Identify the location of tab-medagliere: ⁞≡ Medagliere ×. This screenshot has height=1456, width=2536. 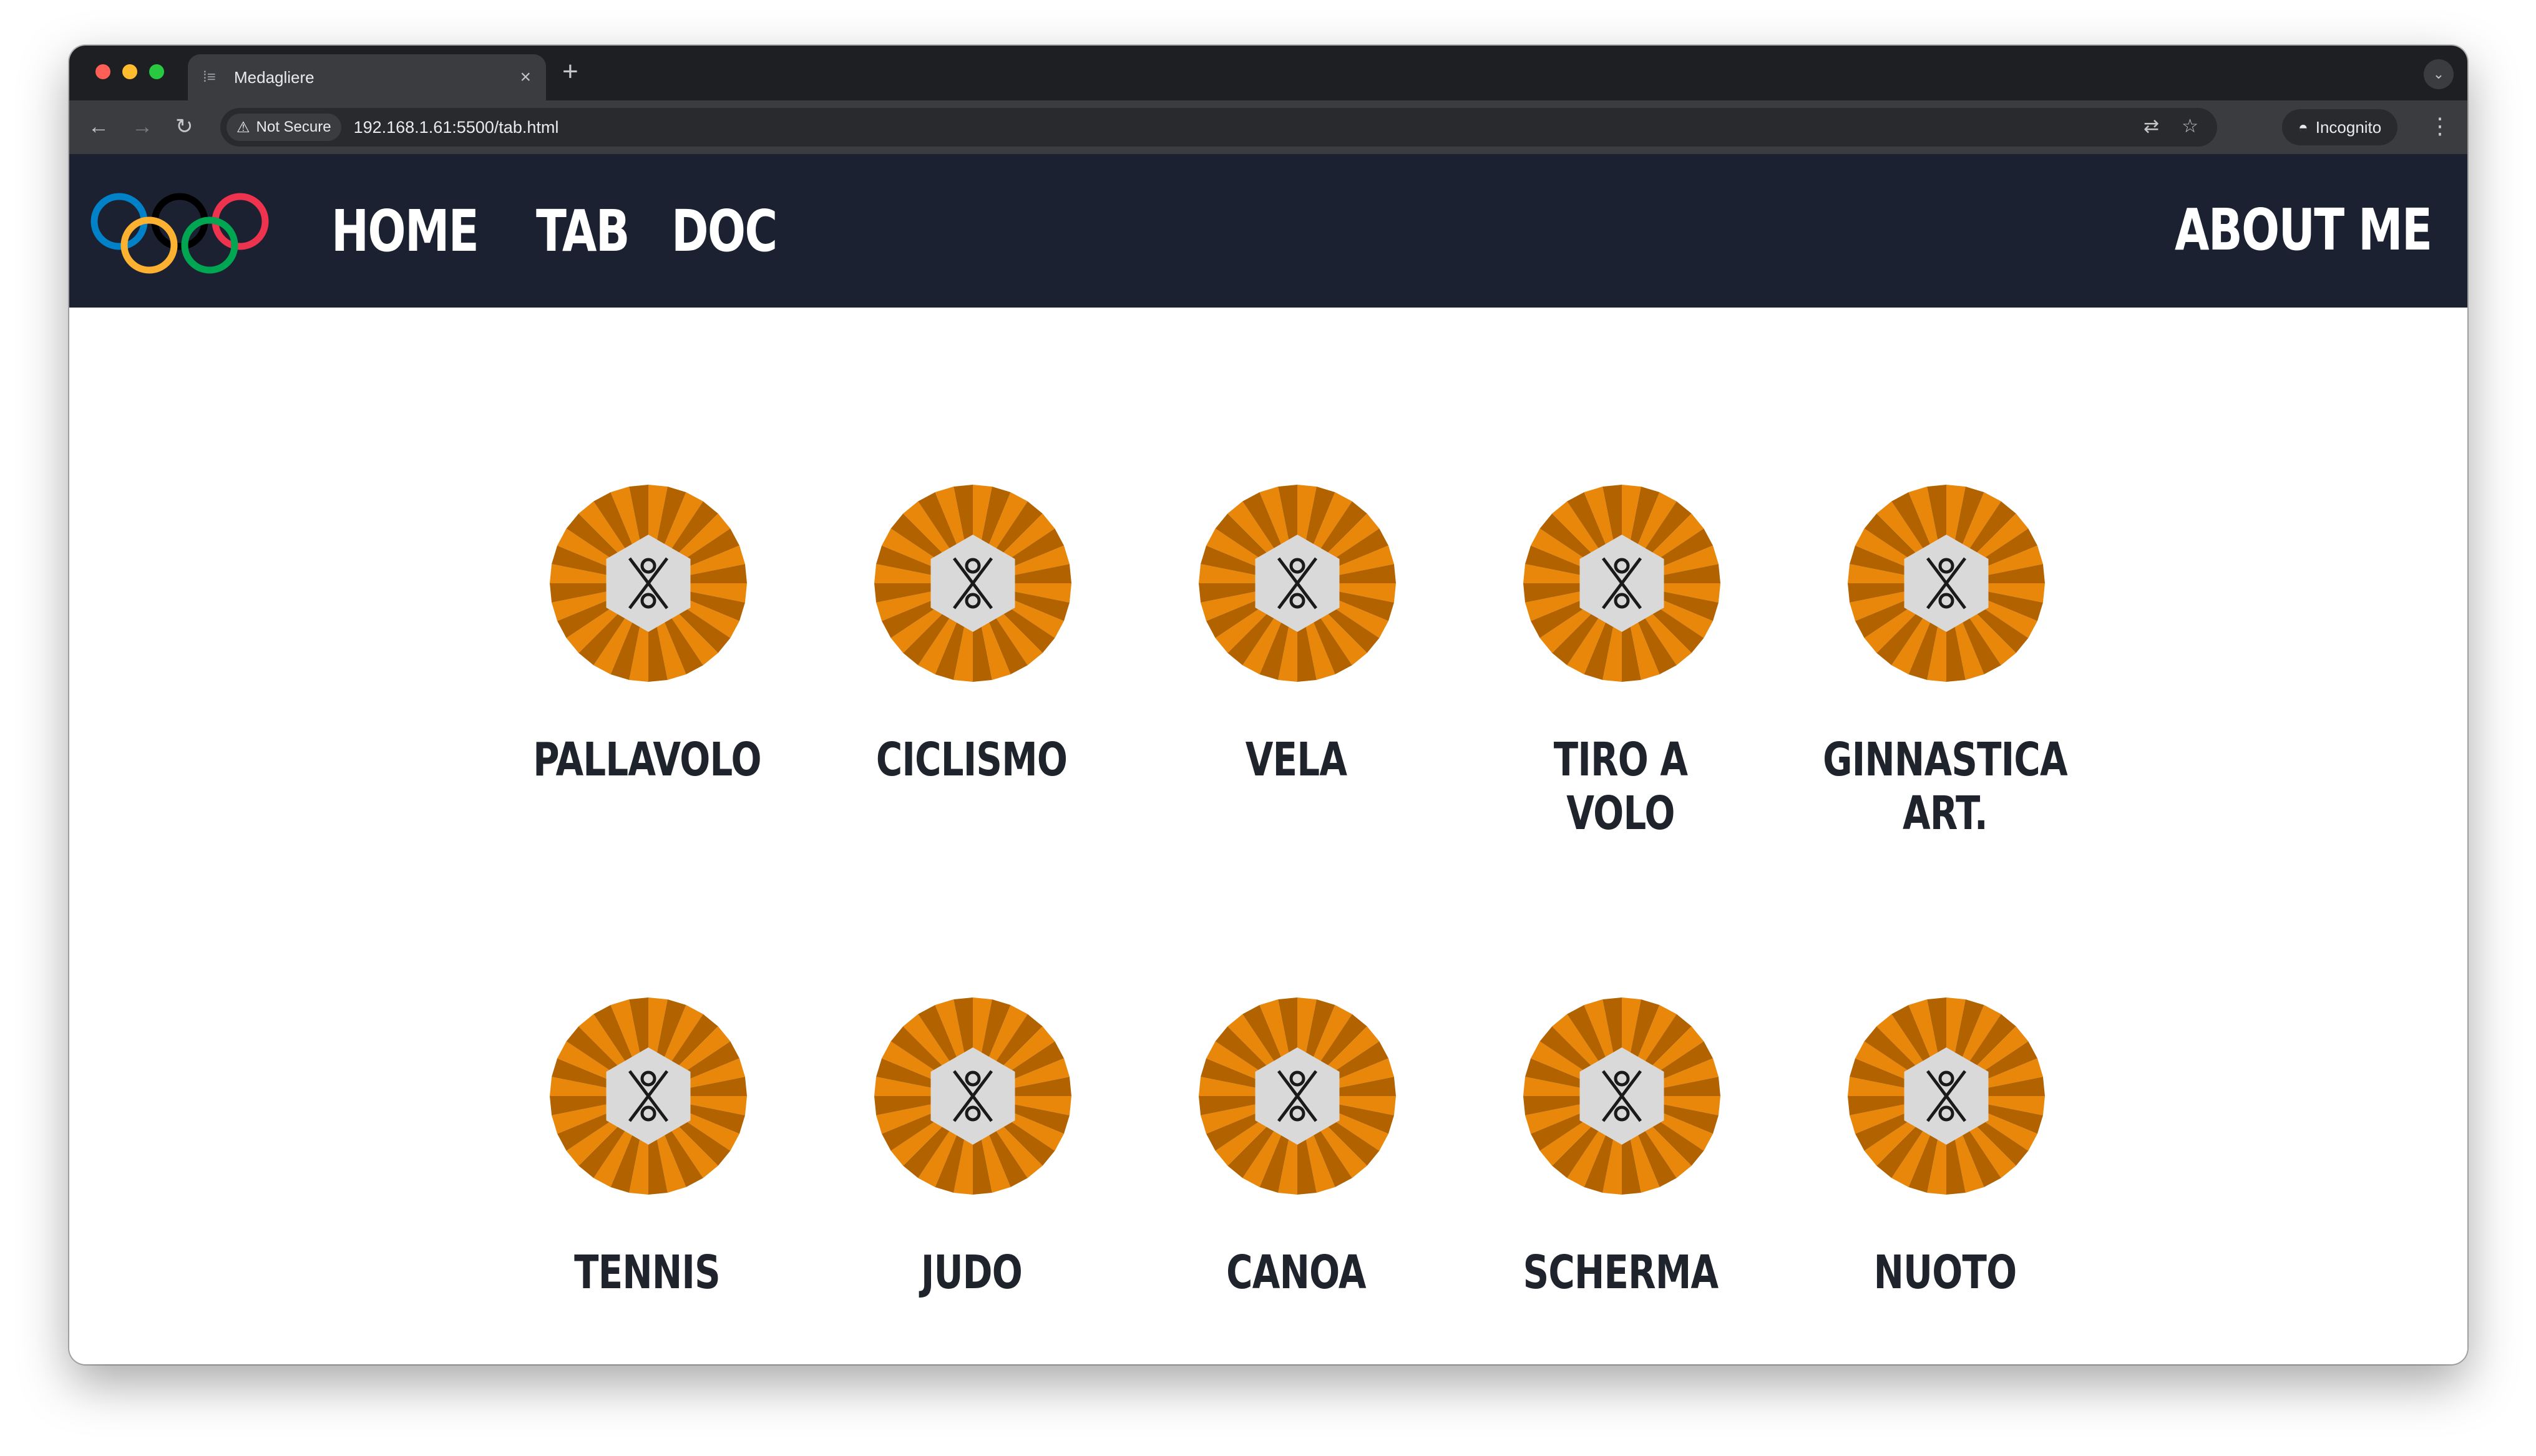
(367, 77).